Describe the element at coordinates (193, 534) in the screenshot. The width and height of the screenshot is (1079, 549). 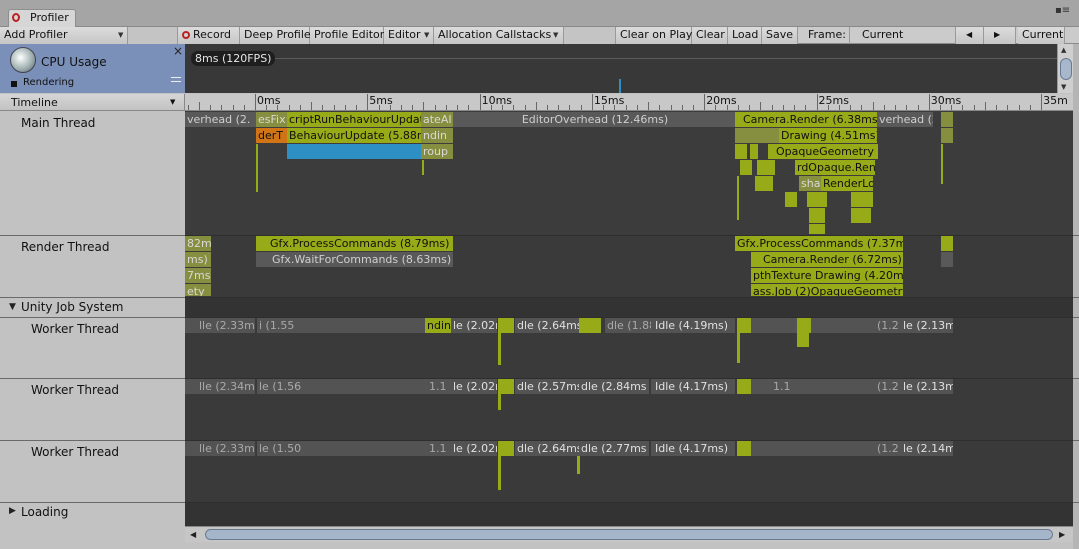
I see `scroll-left-icon: ◀` at that location.